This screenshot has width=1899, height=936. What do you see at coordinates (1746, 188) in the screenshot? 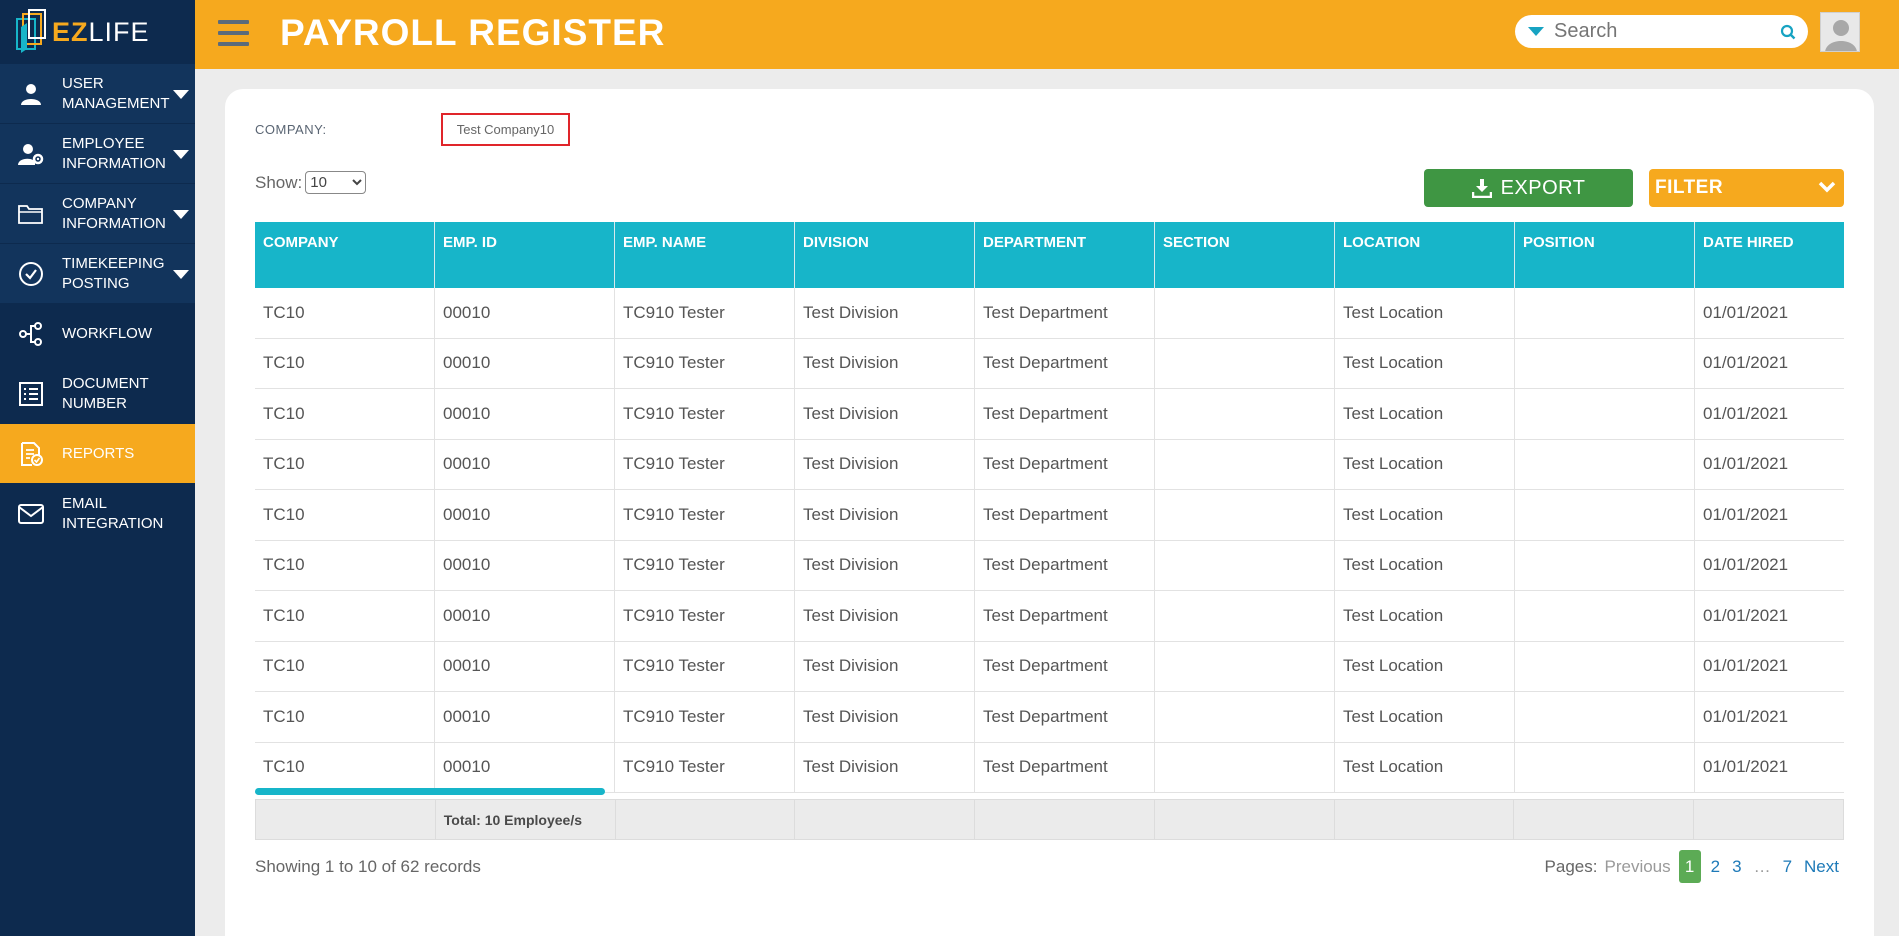
I see `filter-button: FILTER` at bounding box center [1746, 188].